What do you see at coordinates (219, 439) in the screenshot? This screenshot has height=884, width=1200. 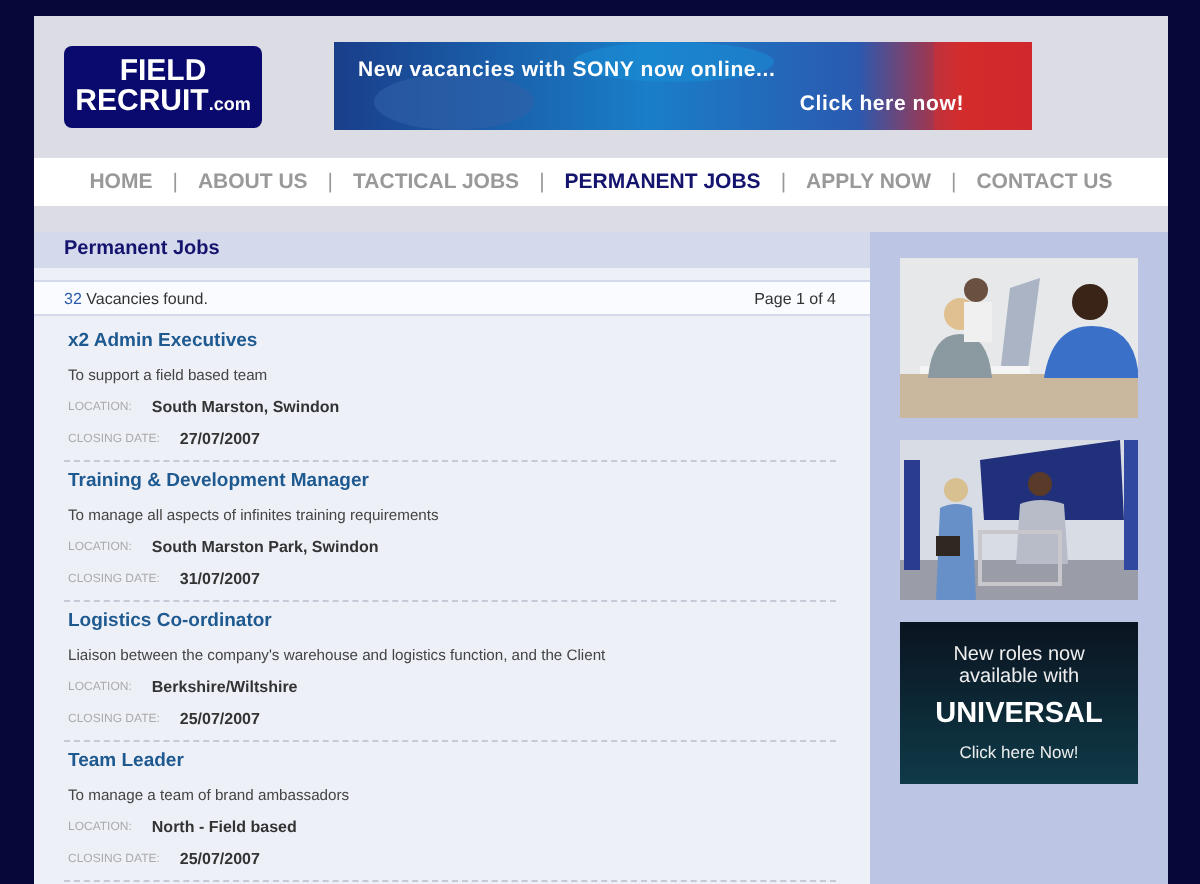 I see `closing-date-value: 27/07/2007` at bounding box center [219, 439].